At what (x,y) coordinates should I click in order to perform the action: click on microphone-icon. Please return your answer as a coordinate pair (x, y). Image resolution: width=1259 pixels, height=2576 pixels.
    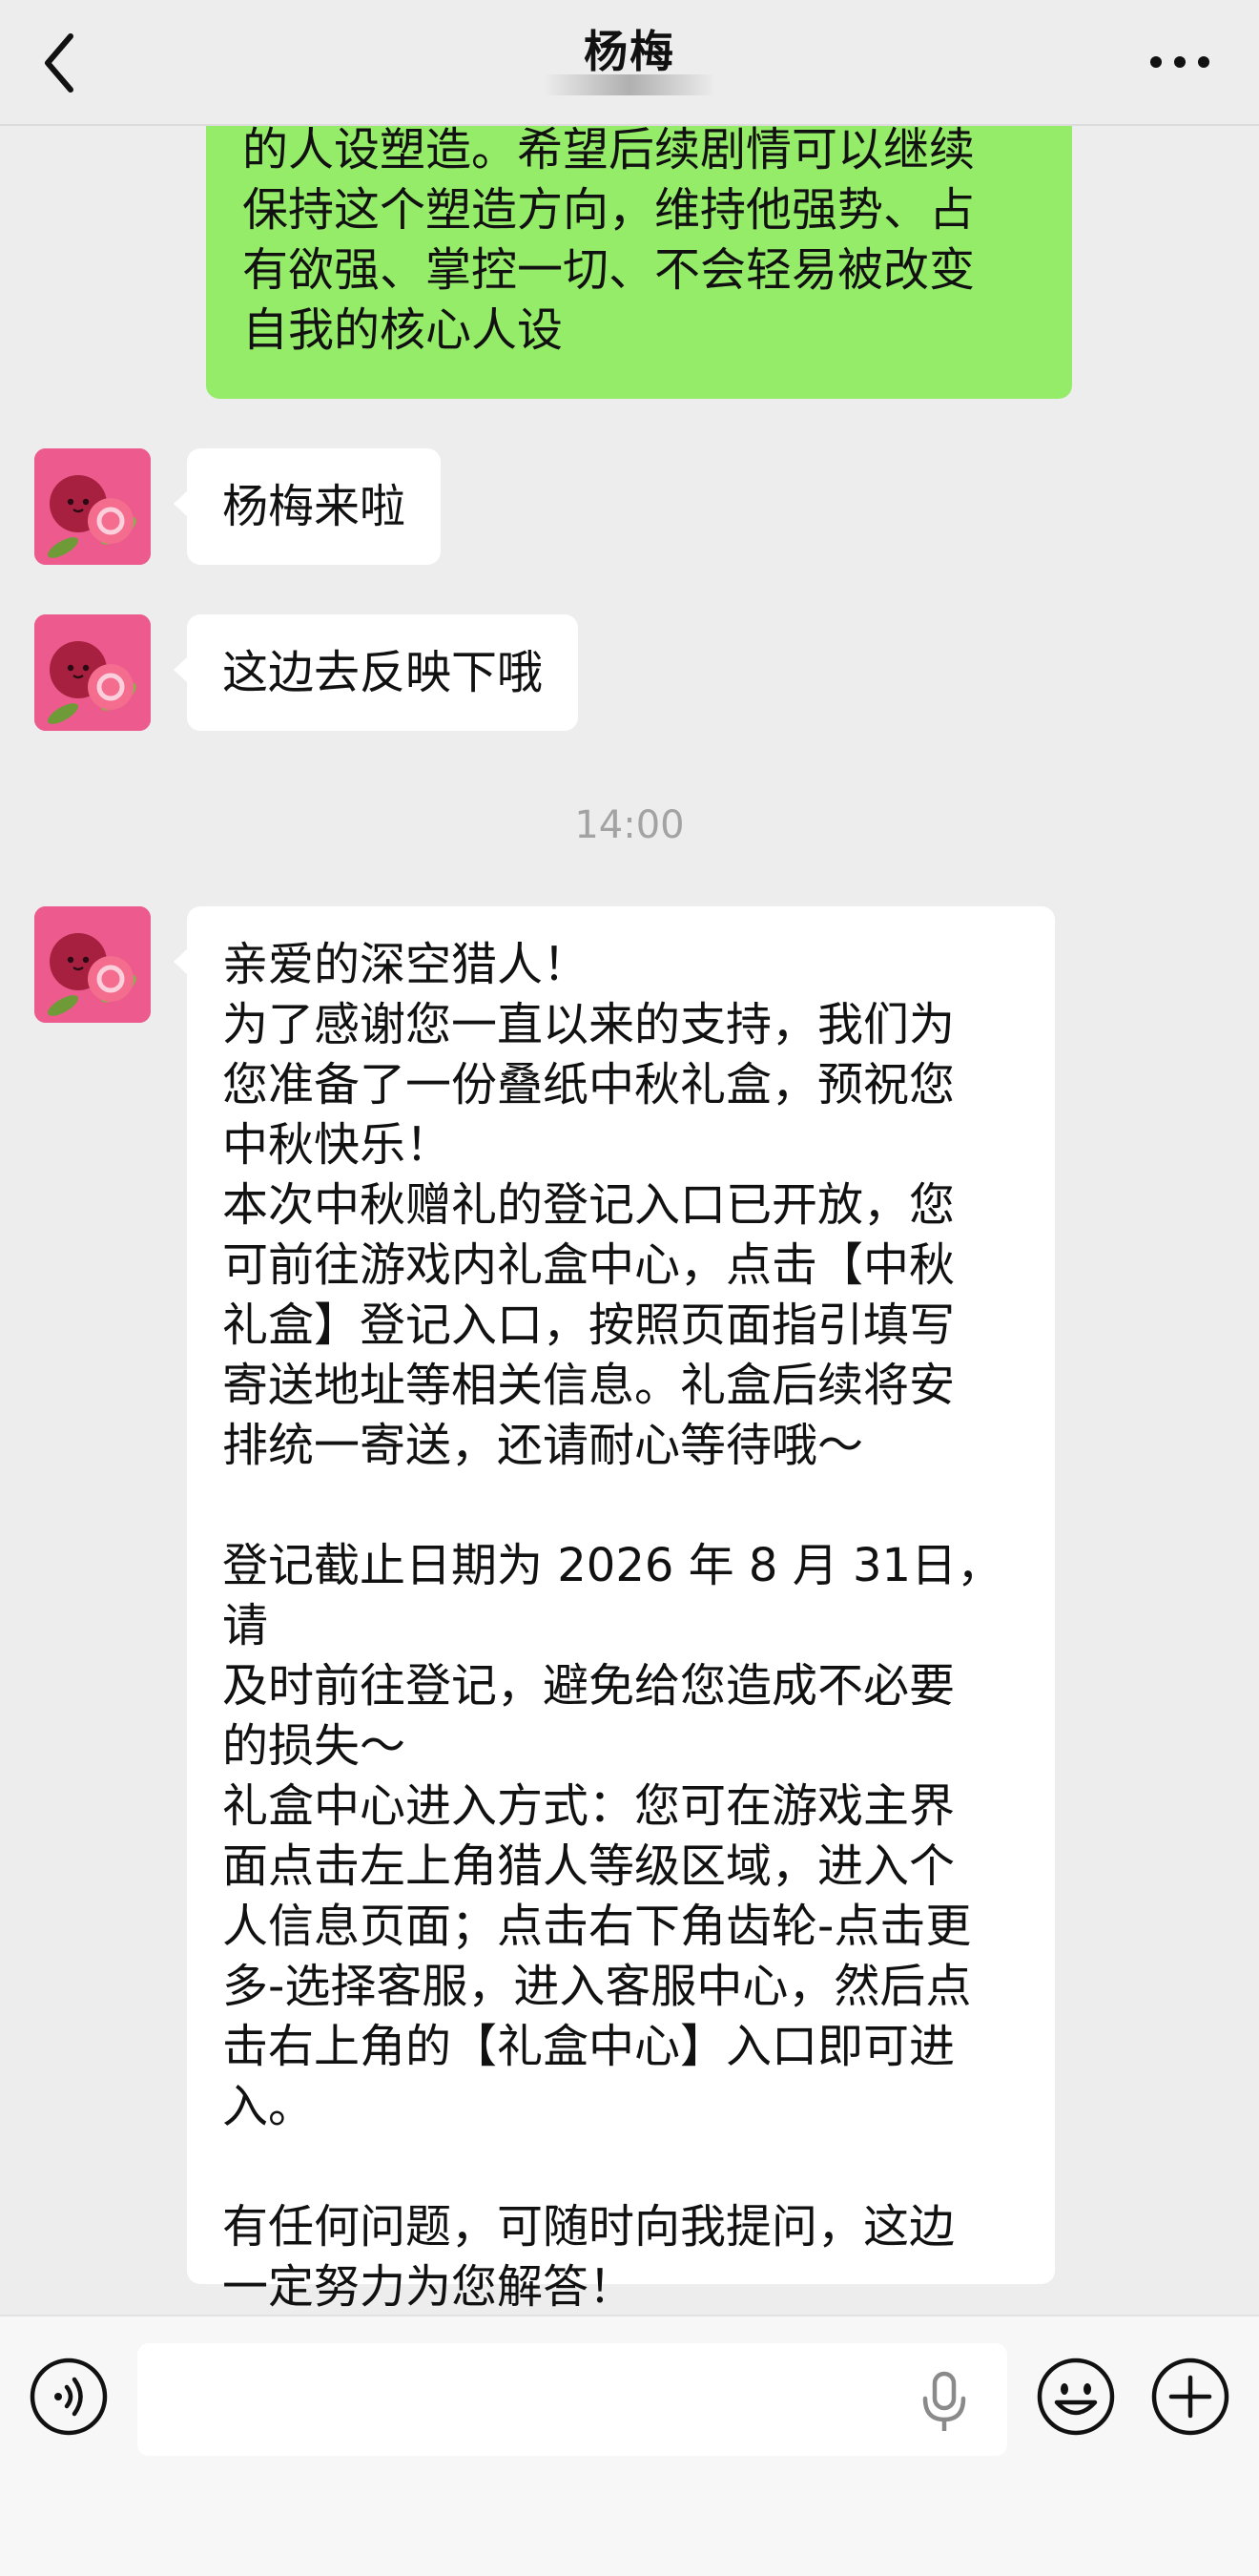
    Looking at the image, I should click on (944, 2403).